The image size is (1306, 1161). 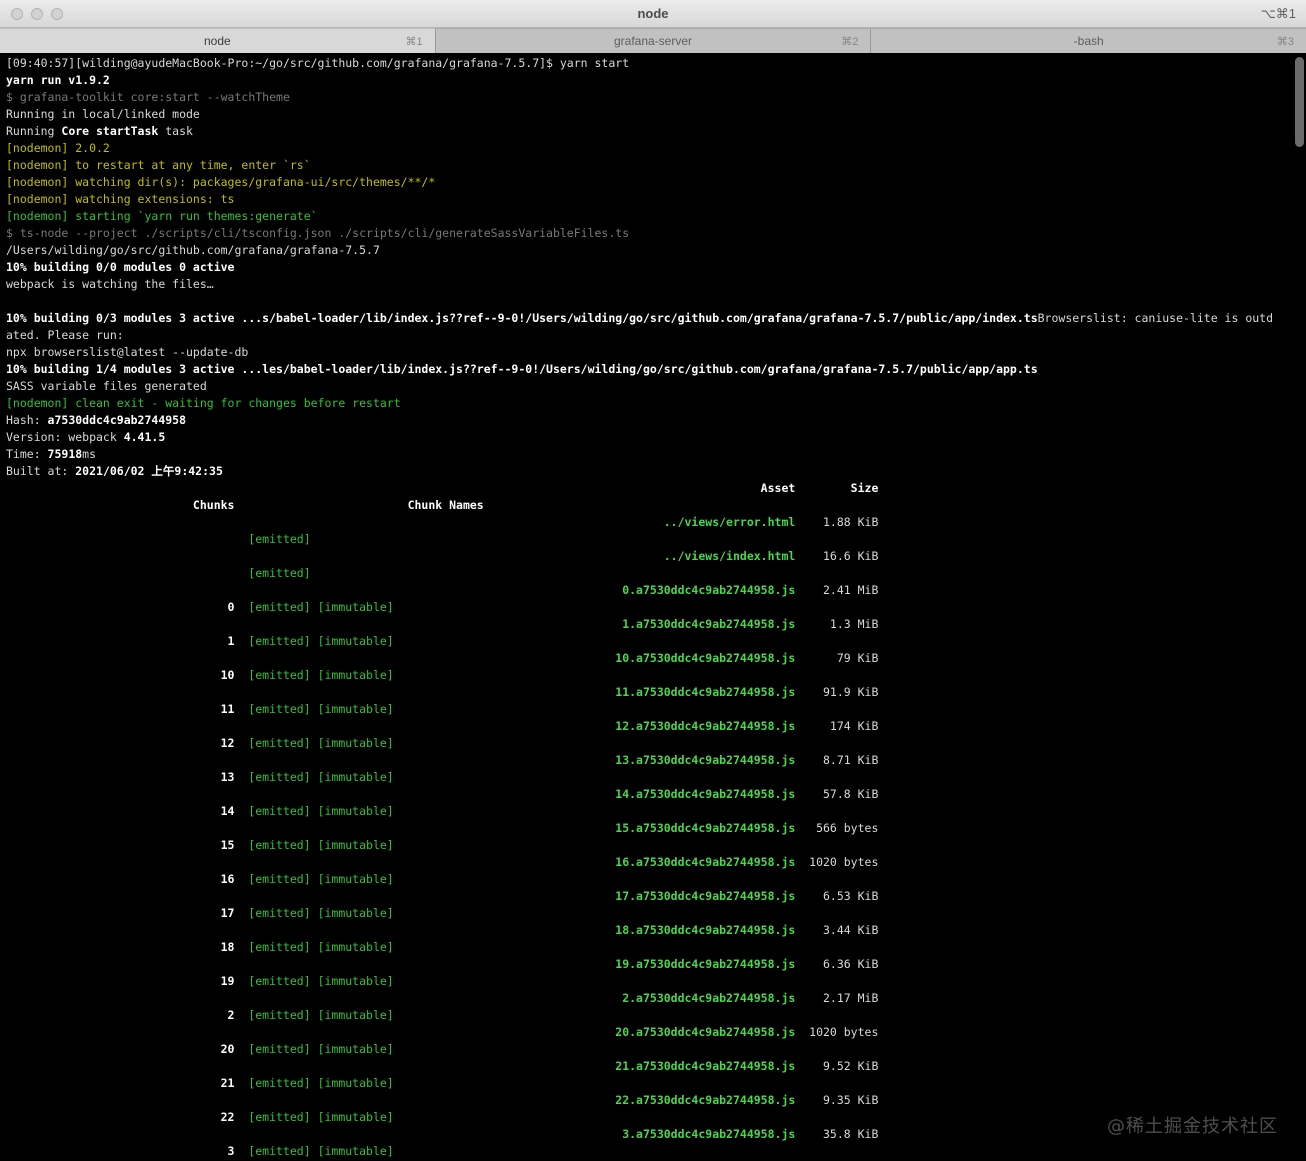 I want to click on terminal-line: Built at: 2021/06/02 上午9:42:35, so click(x=114, y=471).